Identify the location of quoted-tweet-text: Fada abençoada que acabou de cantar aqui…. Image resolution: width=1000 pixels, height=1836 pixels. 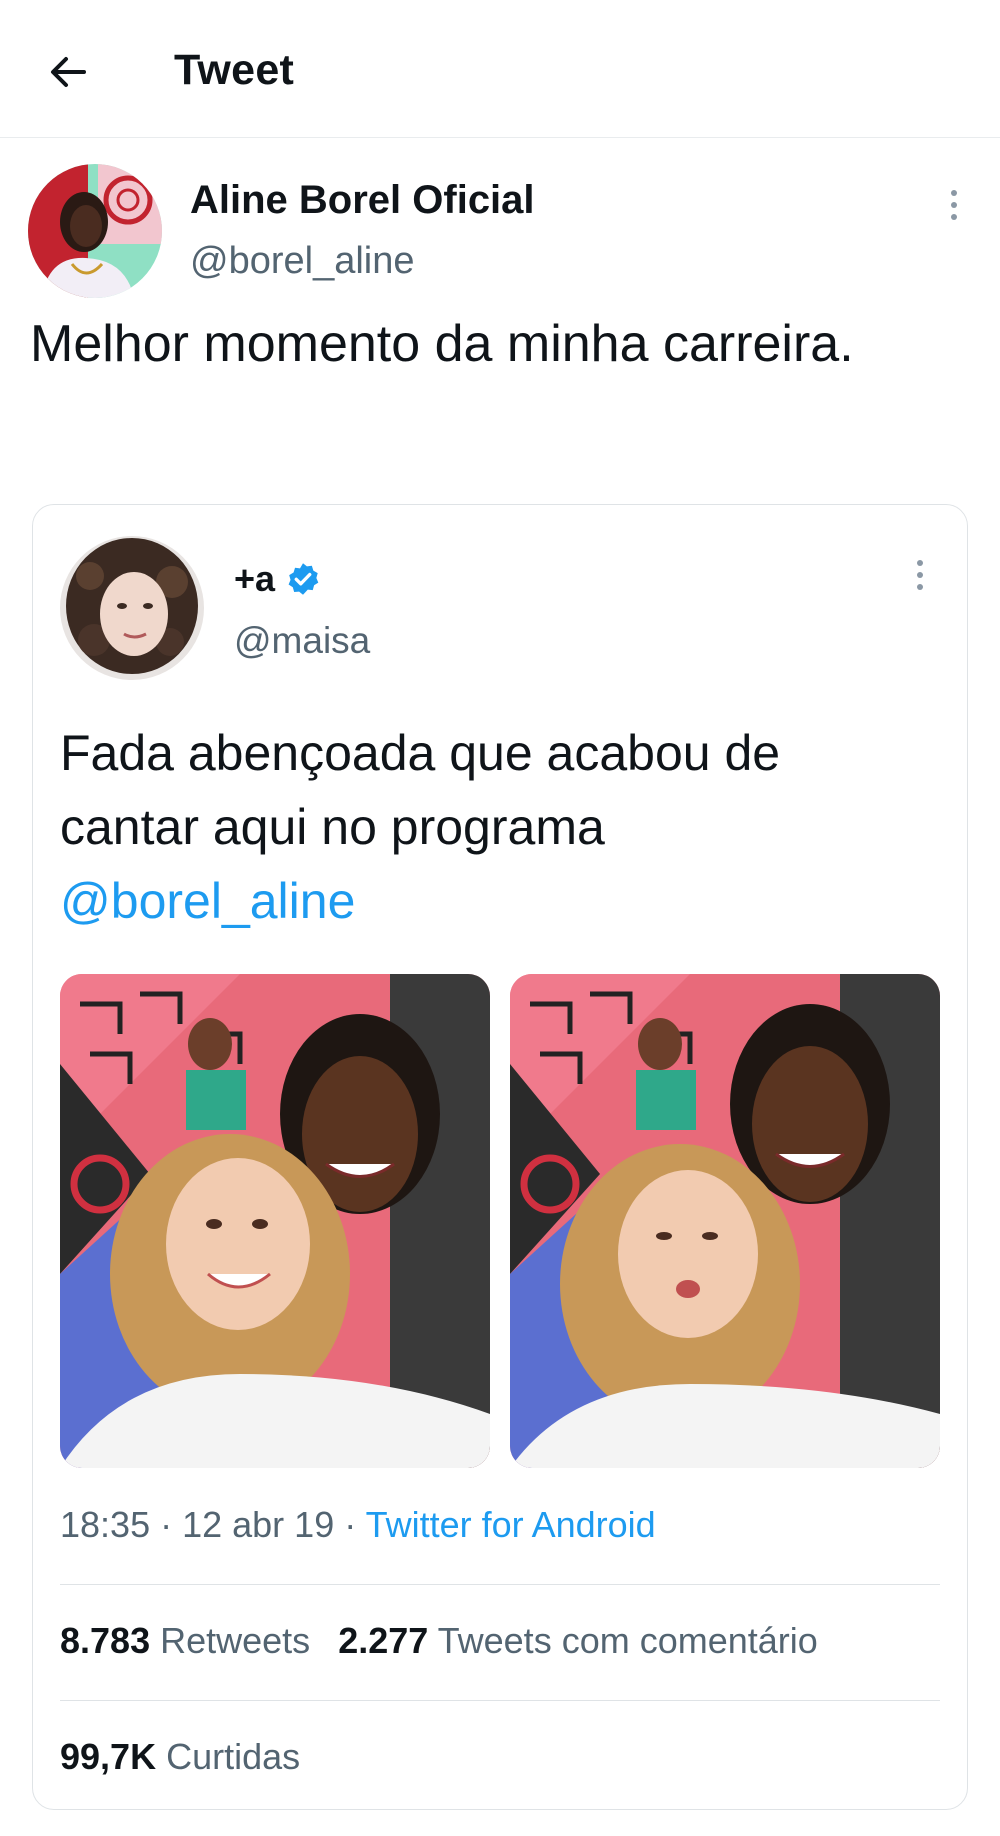
(495, 827).